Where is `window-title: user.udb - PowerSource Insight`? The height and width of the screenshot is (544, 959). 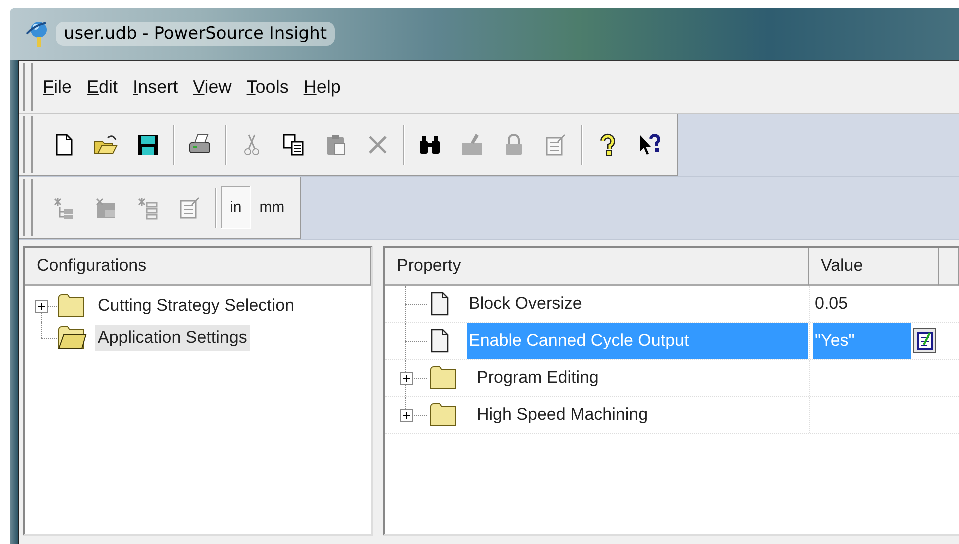 window-title: user.udb - PowerSource Insight is located at coordinates (196, 34).